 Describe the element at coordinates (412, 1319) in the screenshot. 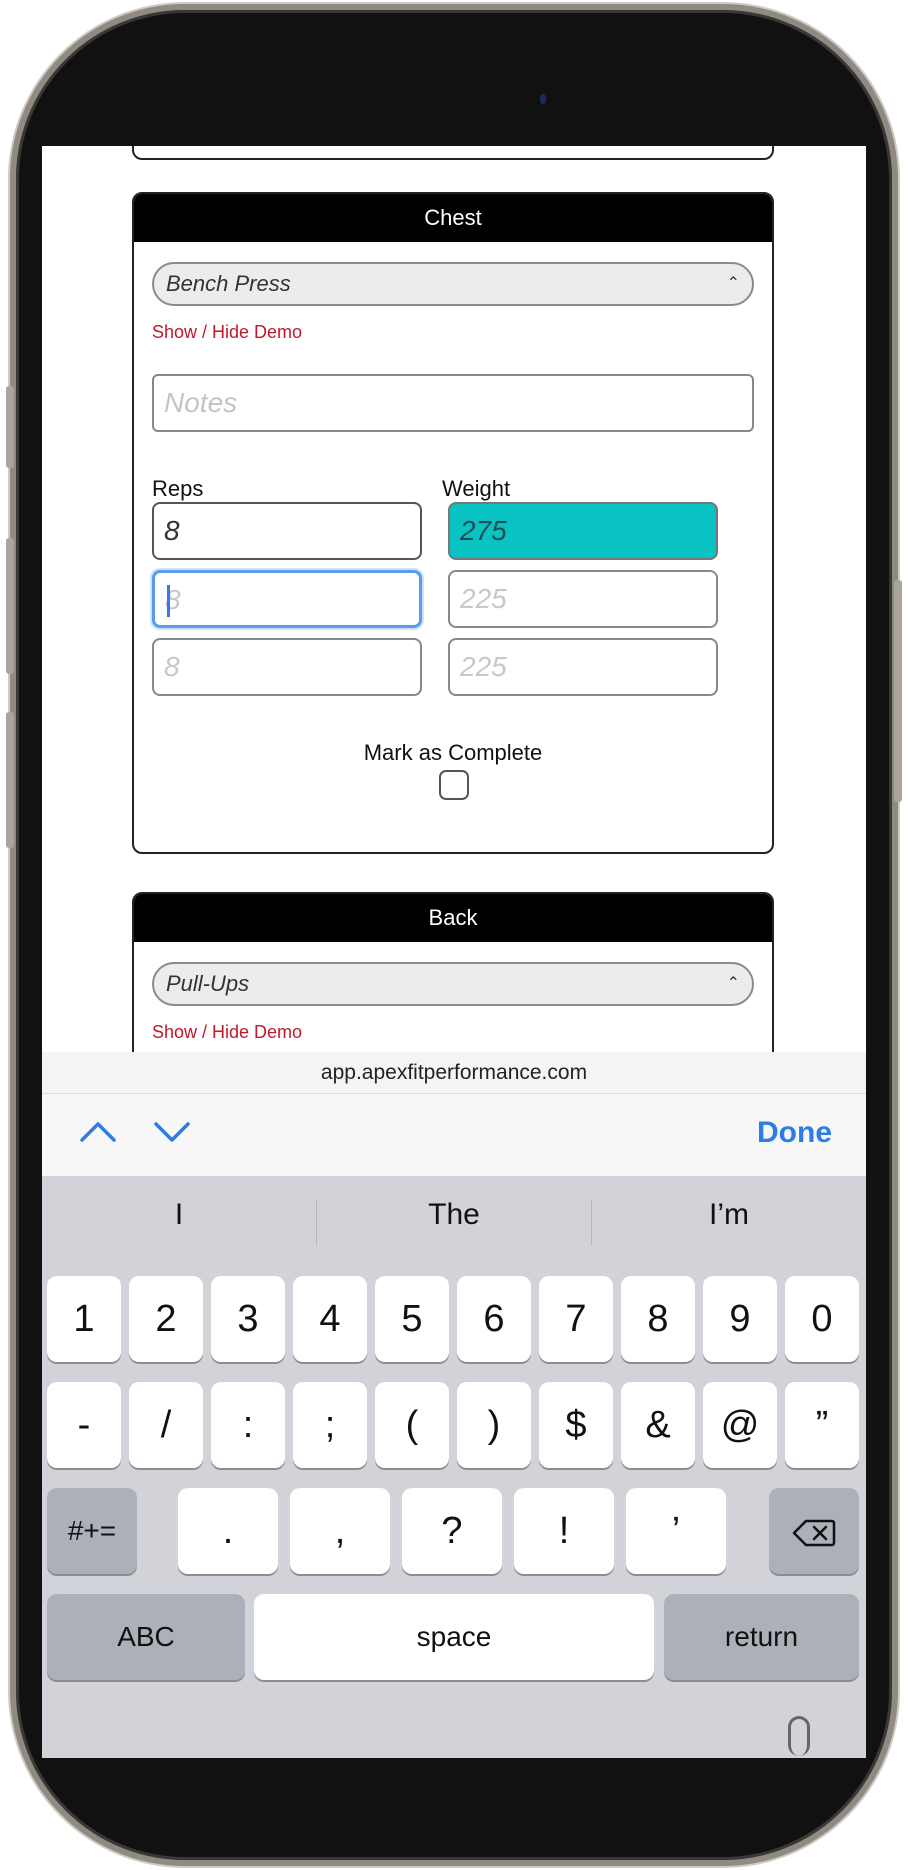

I see `key-5: 5` at that location.